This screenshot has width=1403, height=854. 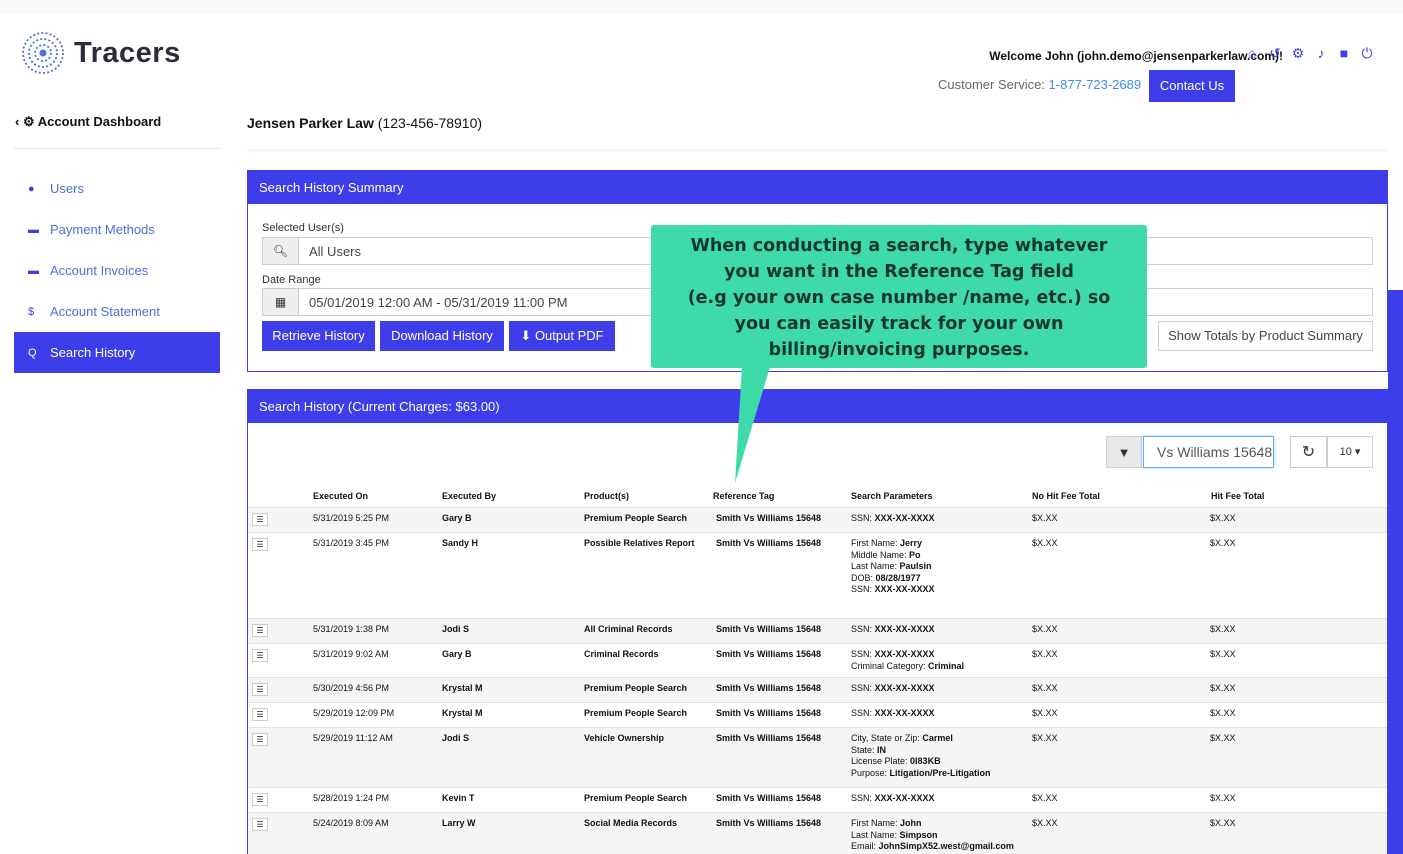 What do you see at coordinates (628, 629) in the screenshot?
I see `cell-product: All Criminal Records` at bounding box center [628, 629].